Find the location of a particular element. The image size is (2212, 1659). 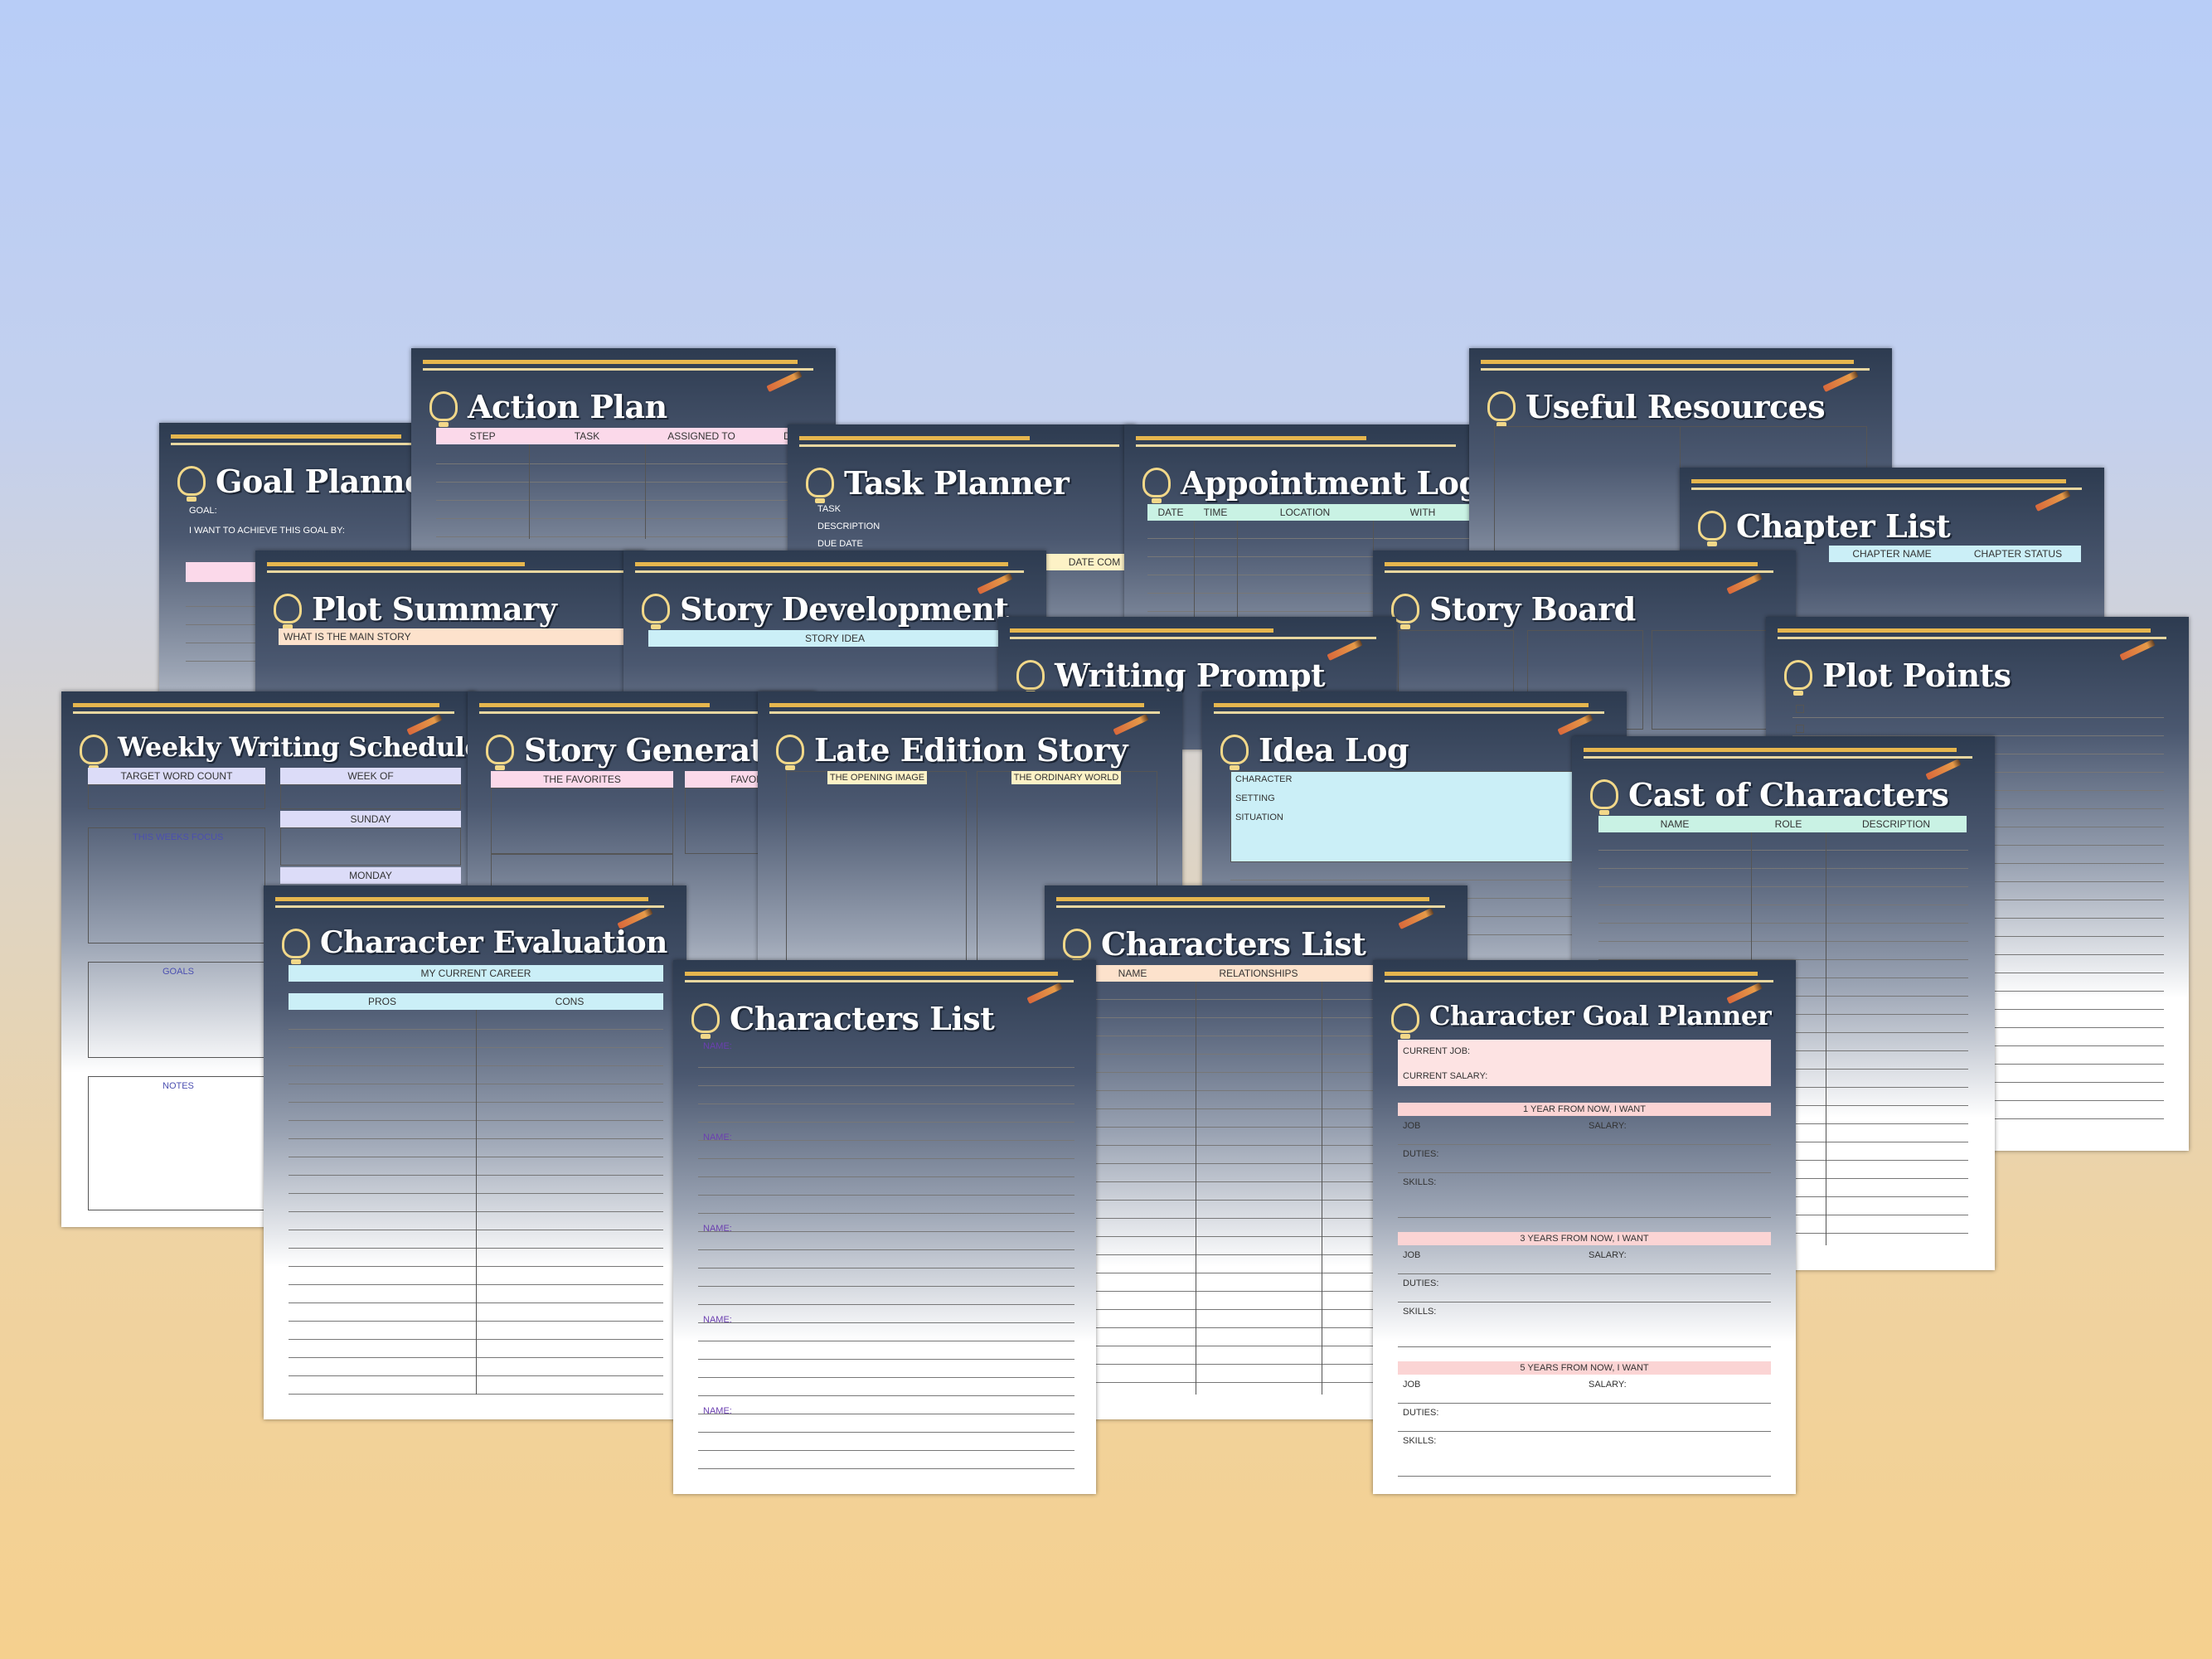

sheet-title: Appointment Log is located at coordinates (1326, 483).